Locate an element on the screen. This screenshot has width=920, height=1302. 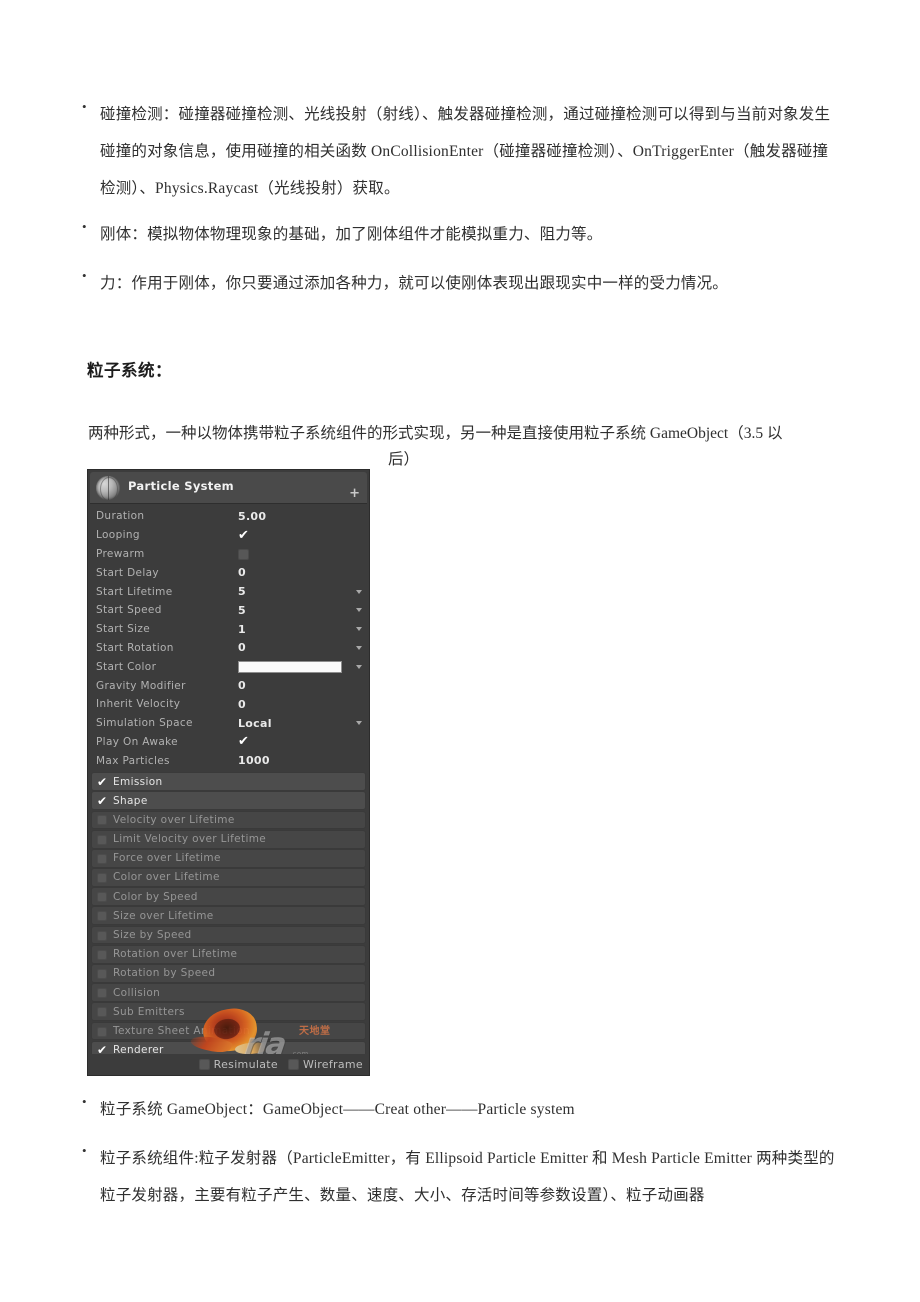
module-row: ✔ Shape is located at coordinates (228, 801).